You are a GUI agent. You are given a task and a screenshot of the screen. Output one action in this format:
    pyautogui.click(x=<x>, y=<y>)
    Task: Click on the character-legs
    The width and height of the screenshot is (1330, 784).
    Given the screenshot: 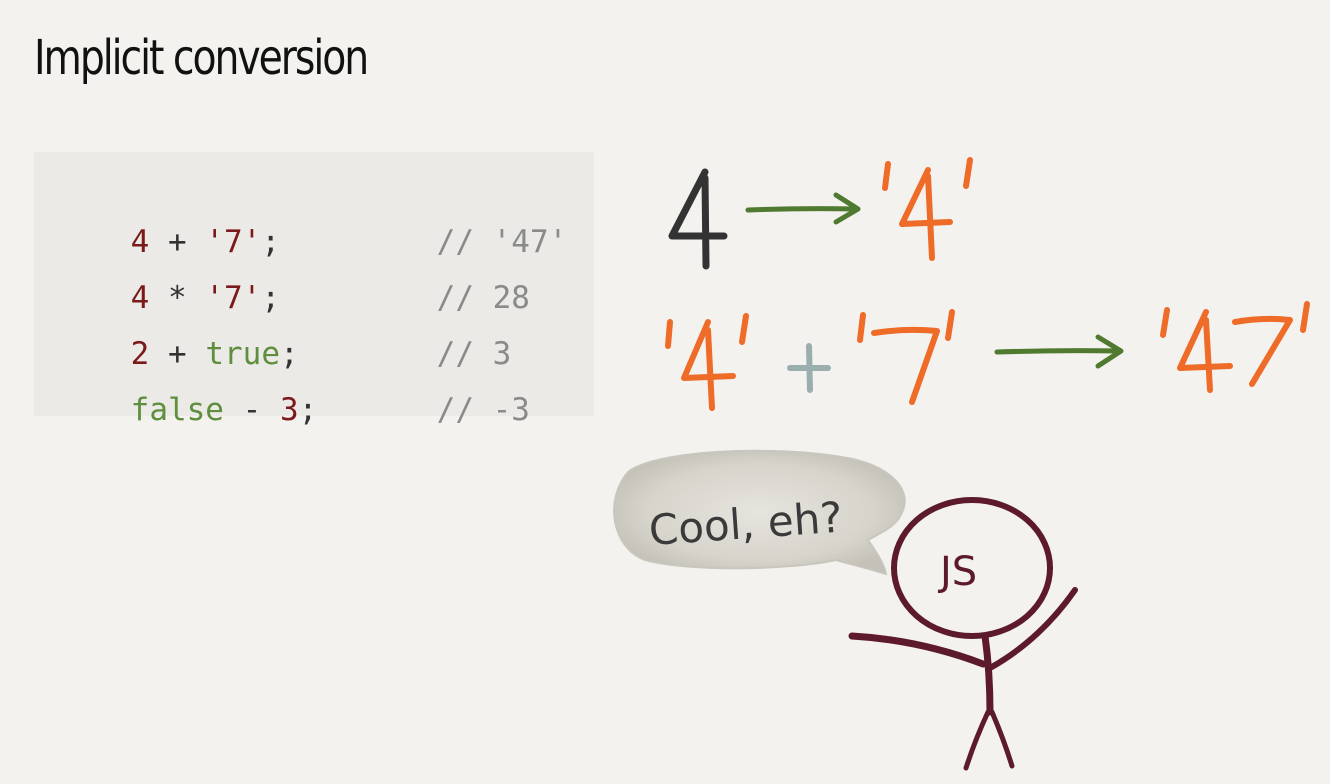 What is the action you would take?
    pyautogui.click(x=989, y=740)
    